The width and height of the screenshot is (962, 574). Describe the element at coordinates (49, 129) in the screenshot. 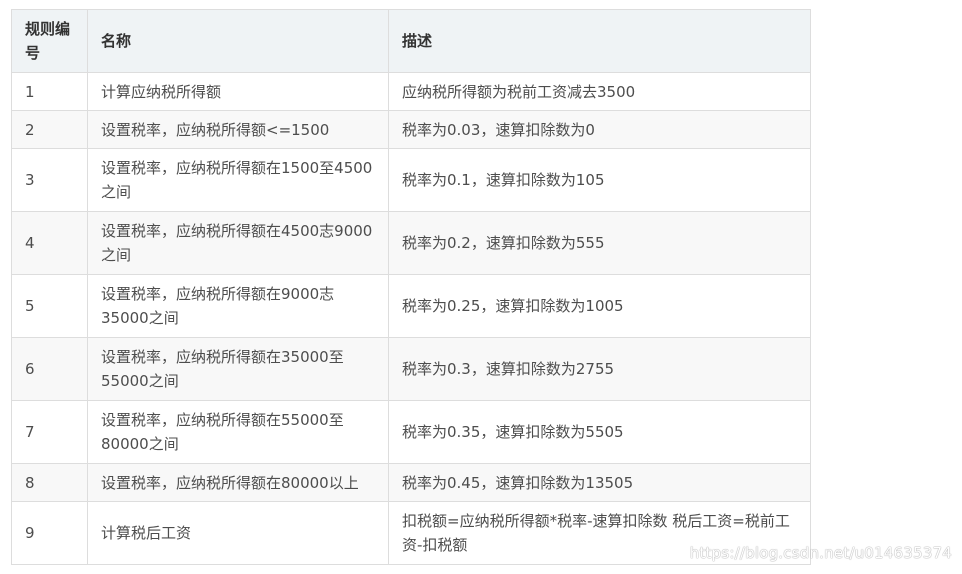

I see `cell-rule-id: 2` at that location.